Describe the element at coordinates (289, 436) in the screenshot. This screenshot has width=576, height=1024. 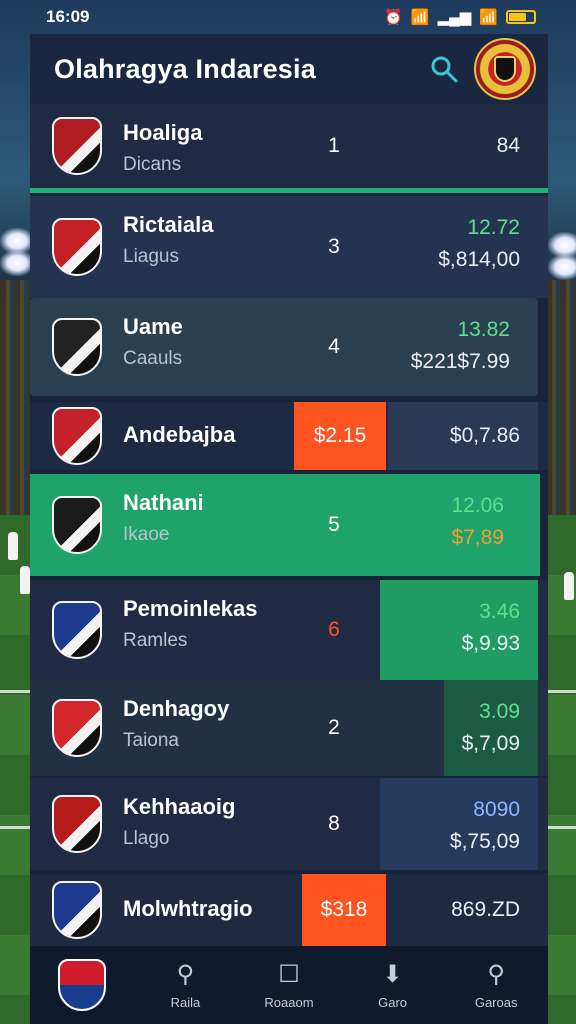
I see `team-row: Andebajba $2.15 $0,7.86` at that location.